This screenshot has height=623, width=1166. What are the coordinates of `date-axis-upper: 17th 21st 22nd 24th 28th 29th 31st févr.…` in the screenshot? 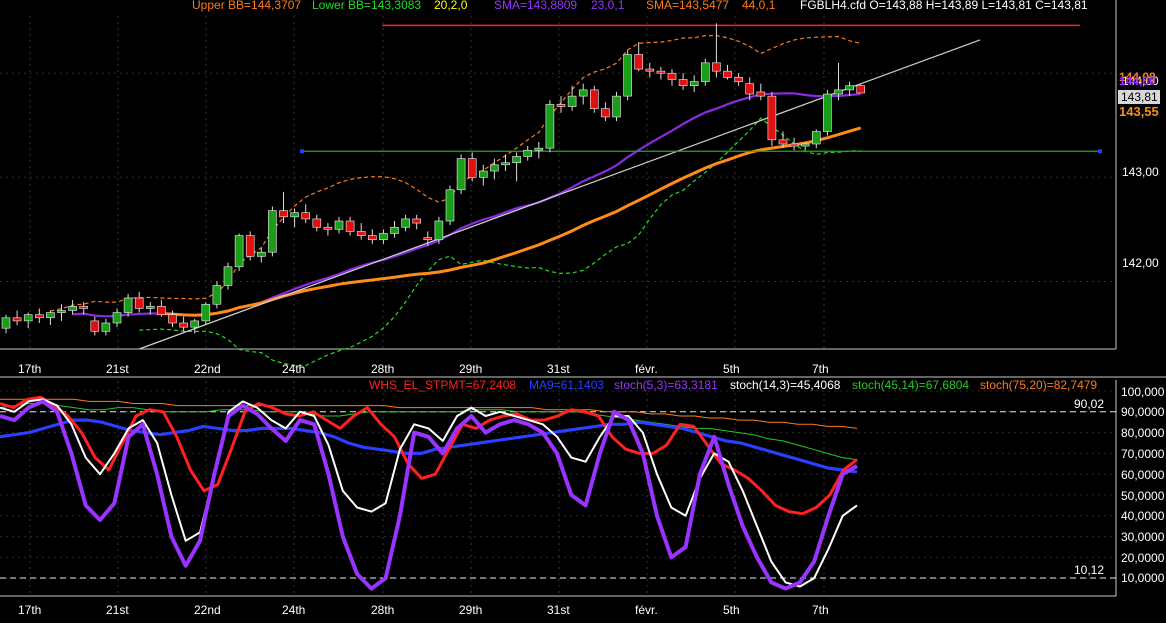 It's located at (423, 369).